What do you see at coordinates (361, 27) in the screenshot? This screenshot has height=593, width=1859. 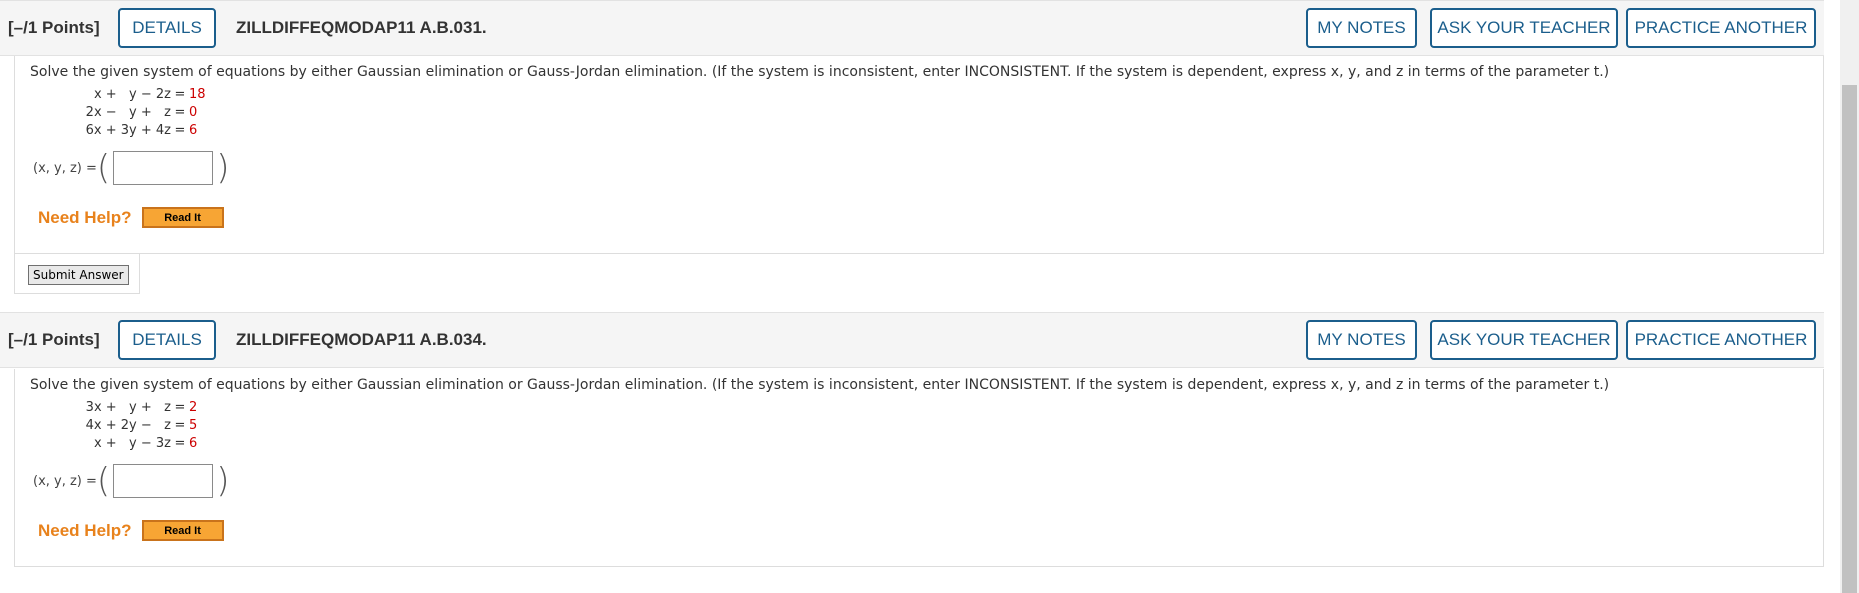 I see `question-code: ZILLDIFFEQMODAP11 A.B.031.` at bounding box center [361, 27].